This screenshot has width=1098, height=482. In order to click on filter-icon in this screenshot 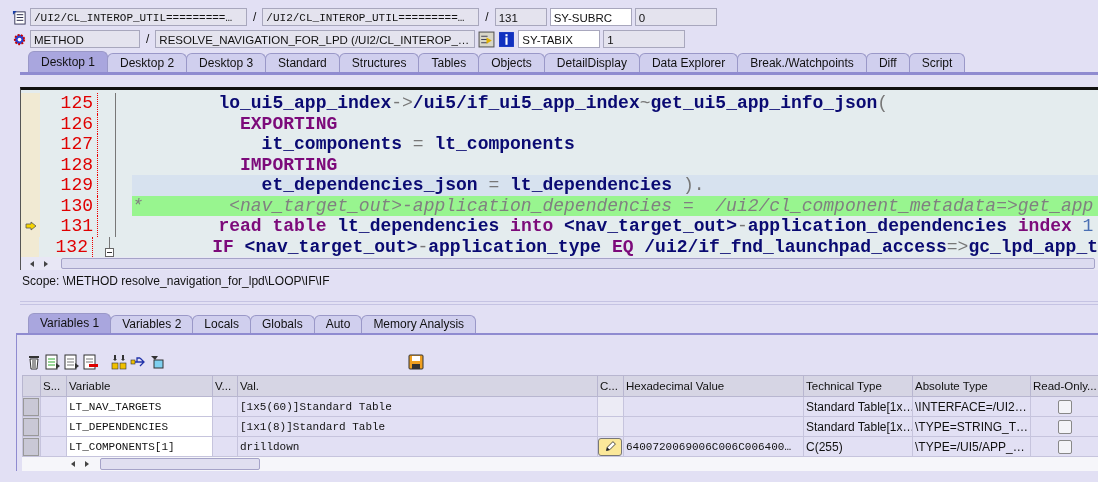, I will do `click(157, 362)`.